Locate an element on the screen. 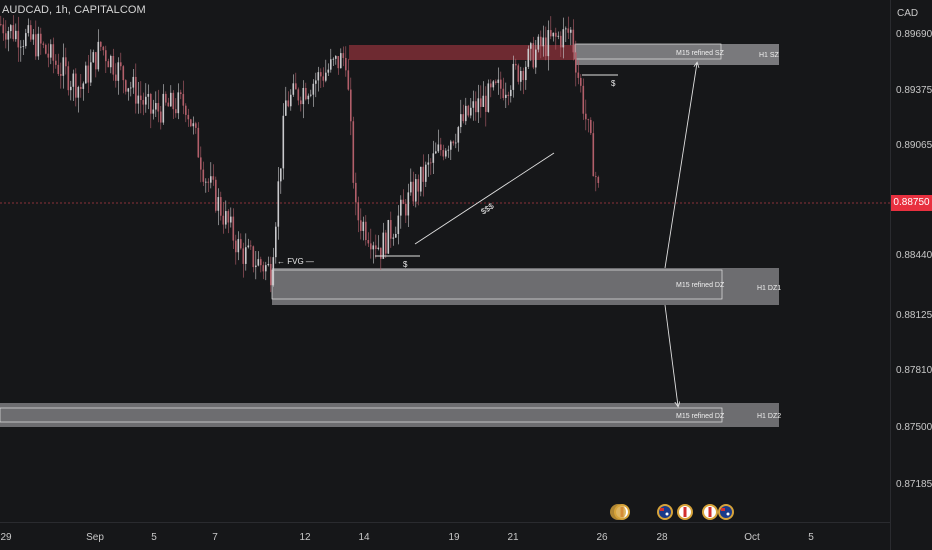  time-tick: 26 is located at coordinates (602, 537).